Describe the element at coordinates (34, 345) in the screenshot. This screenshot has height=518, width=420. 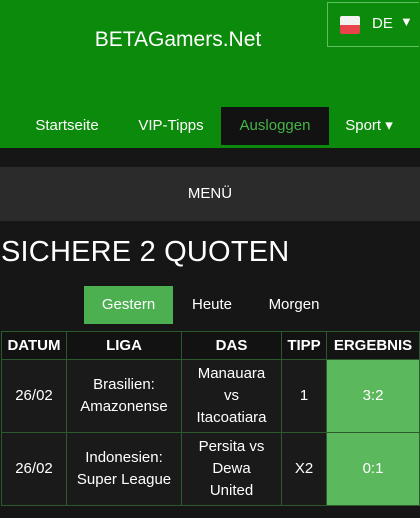
I see `column-header-datum: DATUM` at that location.